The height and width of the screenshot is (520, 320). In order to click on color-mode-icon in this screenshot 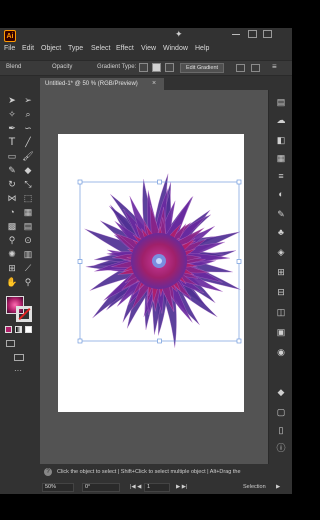, I will do `click(8, 329)`.